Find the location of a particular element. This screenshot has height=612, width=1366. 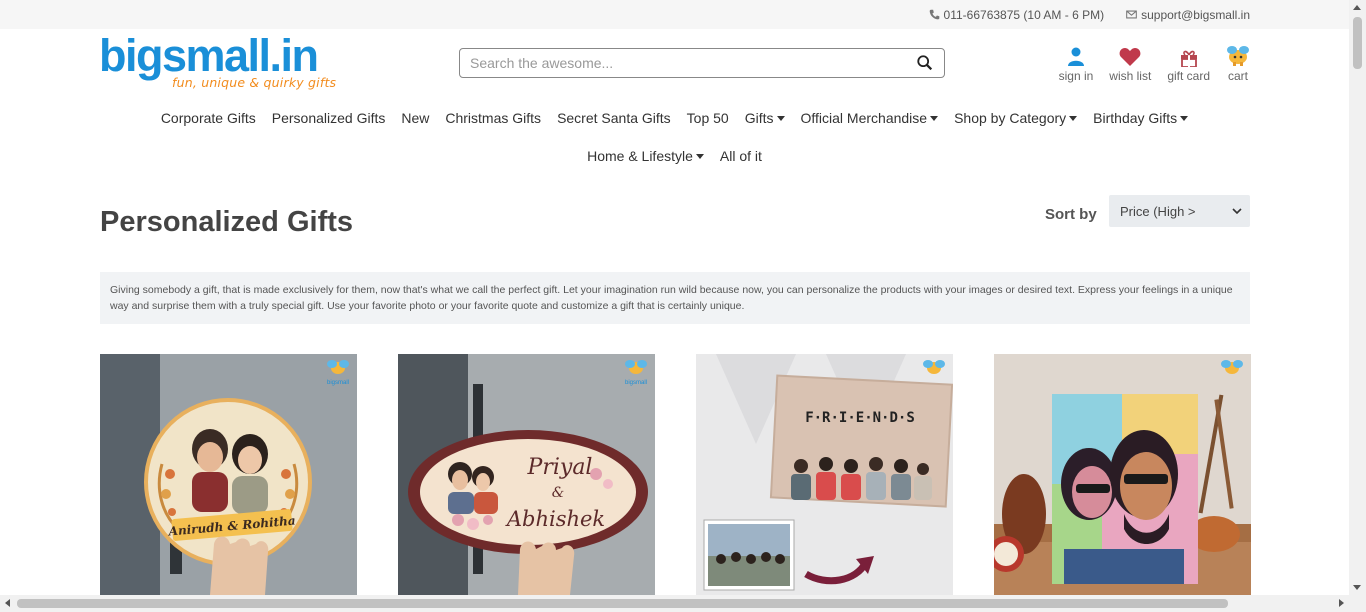

phone-text: 011-66763875 (10 AM - 6 PM) is located at coordinates (1024, 14).